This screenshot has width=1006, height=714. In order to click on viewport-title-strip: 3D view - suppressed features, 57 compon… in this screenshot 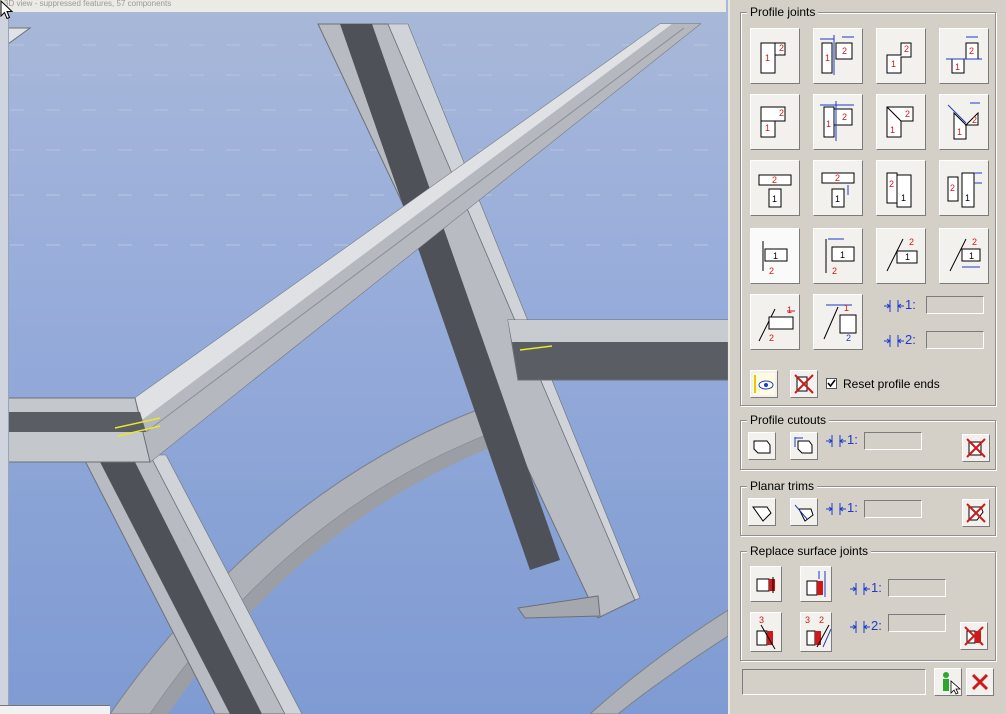, I will do `click(363, 6)`.